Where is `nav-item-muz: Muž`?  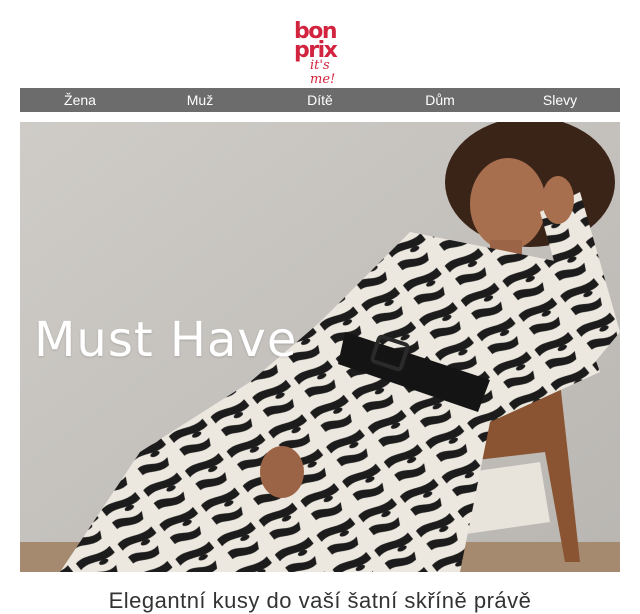 nav-item-muz: Muž is located at coordinates (200, 100).